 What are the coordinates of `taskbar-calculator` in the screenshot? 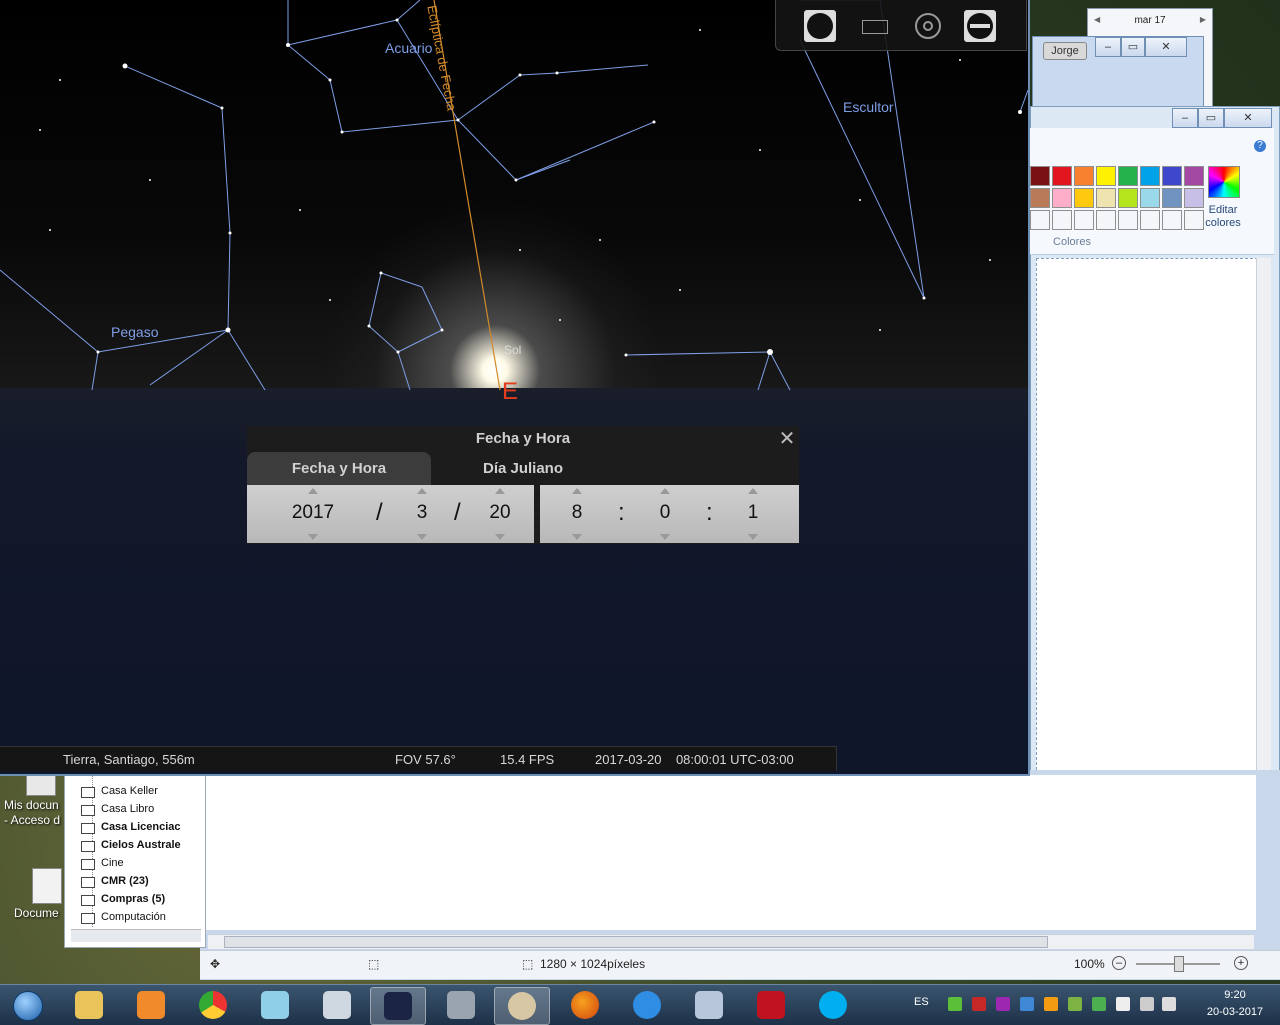 It's located at (337, 1005).